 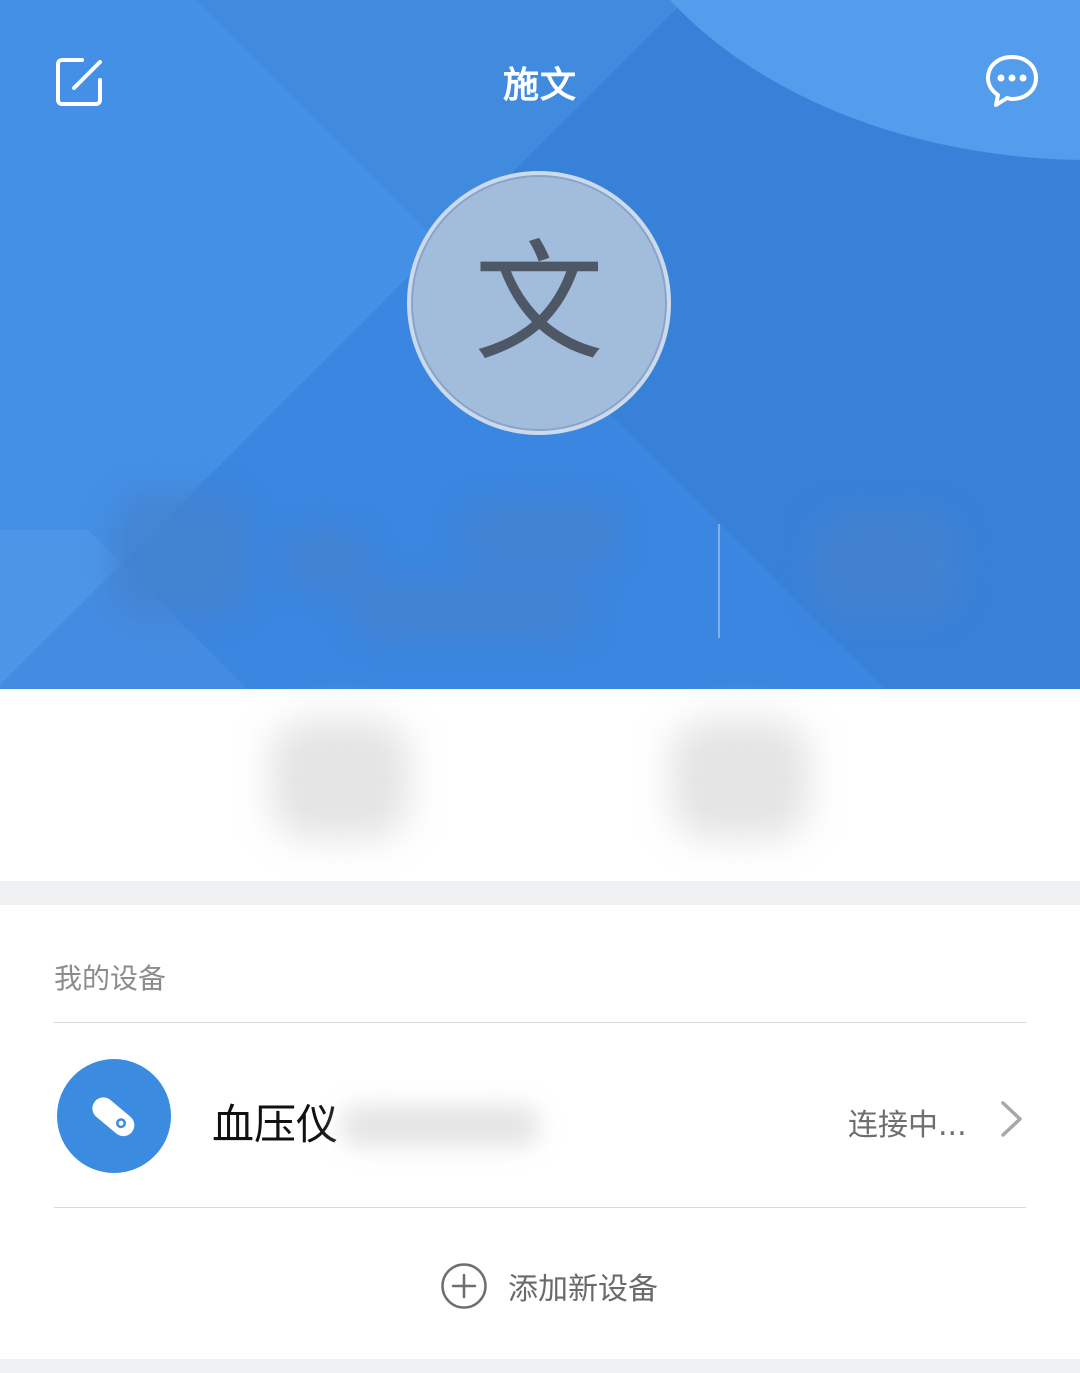 What do you see at coordinates (440, 1126) in the screenshot?
I see `device-blurred-detail` at bounding box center [440, 1126].